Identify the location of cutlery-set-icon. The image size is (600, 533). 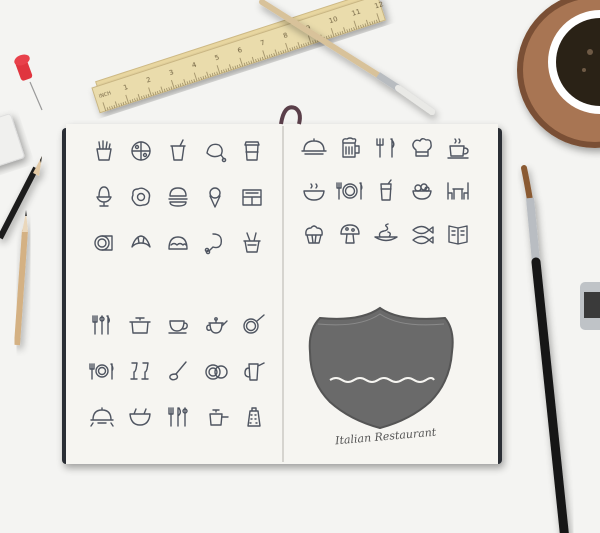
(178, 417).